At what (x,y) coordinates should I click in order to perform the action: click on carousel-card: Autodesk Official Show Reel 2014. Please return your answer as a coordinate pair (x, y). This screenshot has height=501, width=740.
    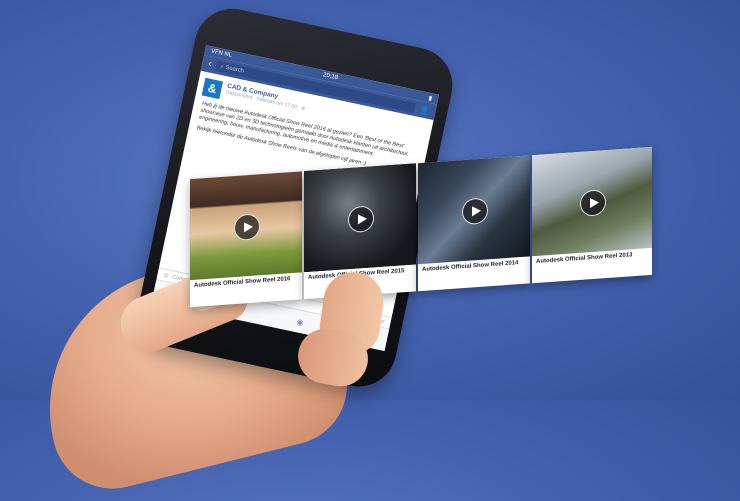
    Looking at the image, I should click on (474, 223).